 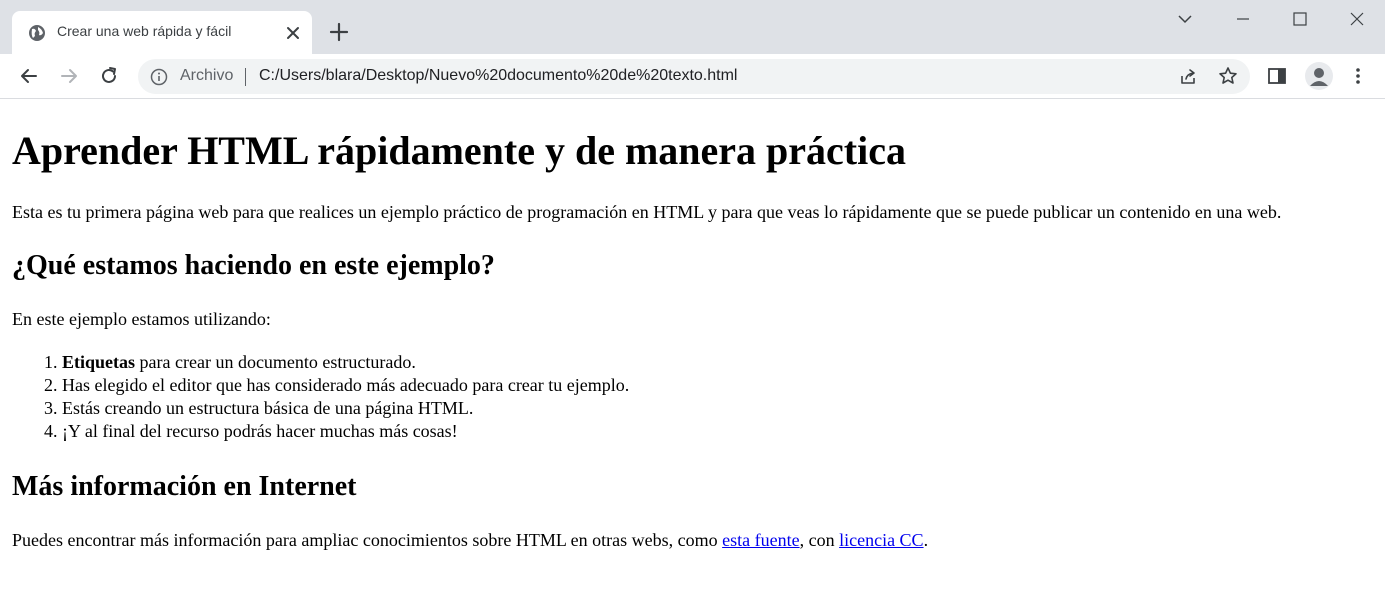 I want to click on share-icon, so click(x=1188, y=77).